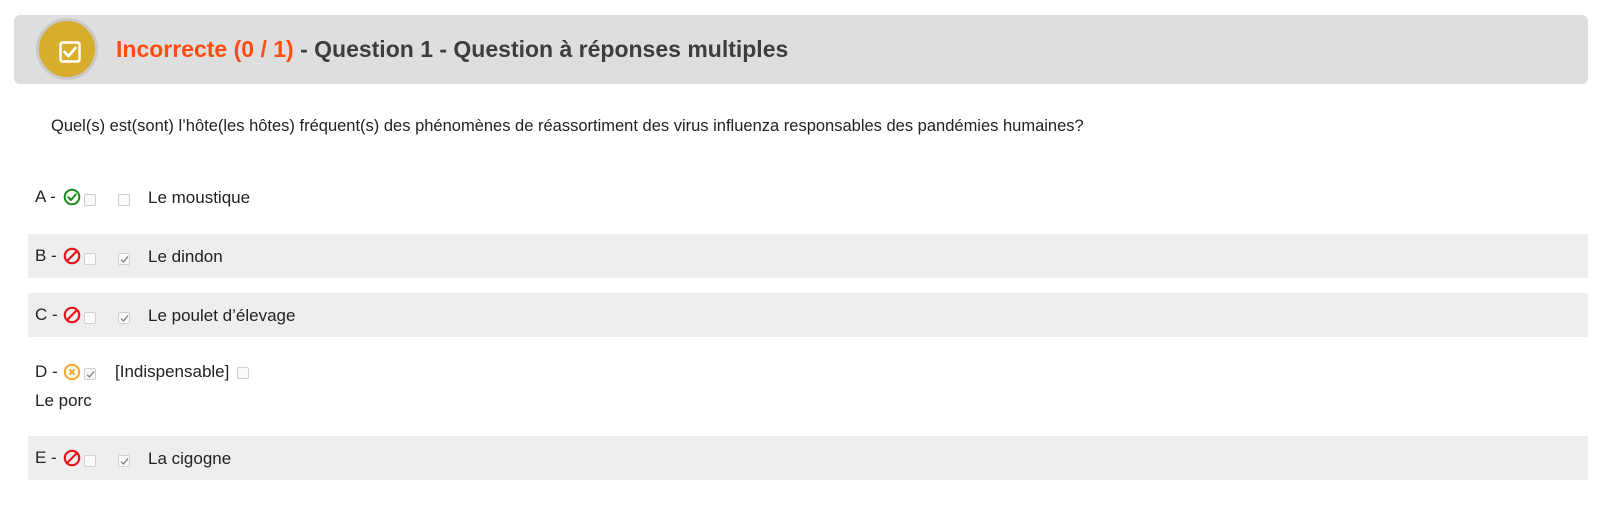 Image resolution: width=1602 pixels, height=516 pixels. What do you see at coordinates (205, 49) in the screenshot?
I see `result-status: Incorrecte (0 / 1)` at bounding box center [205, 49].